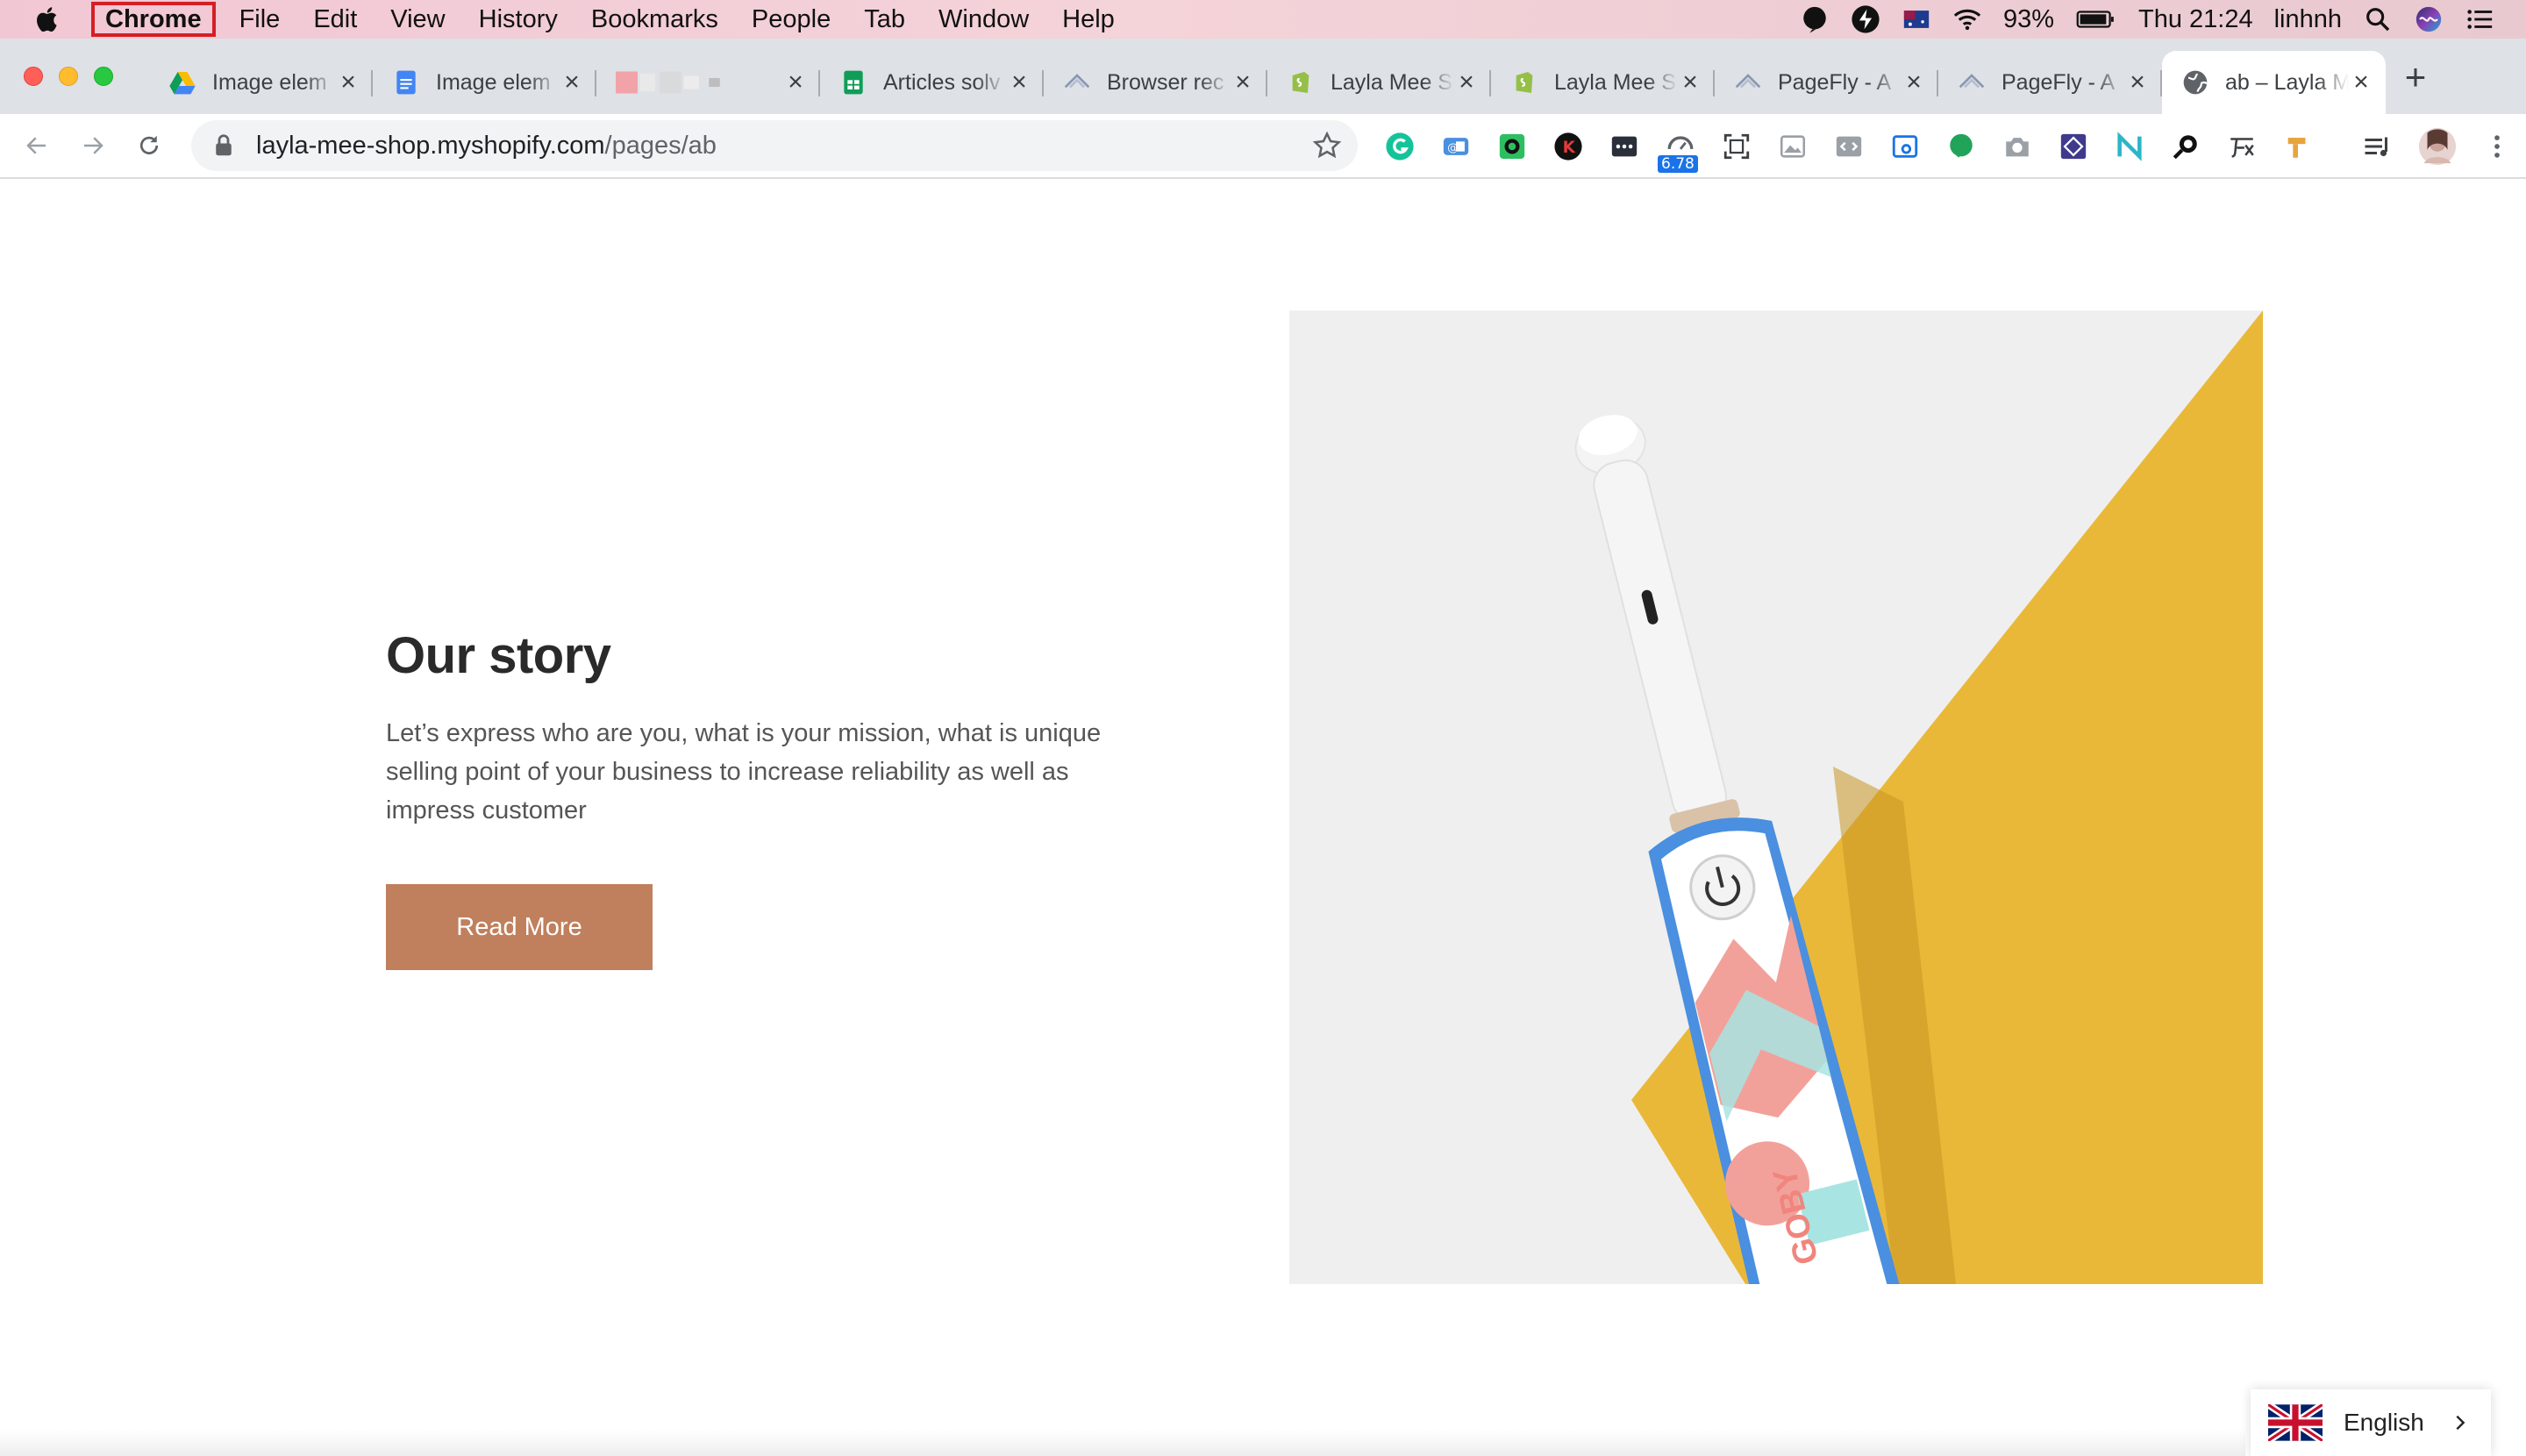 Image resolution: width=2526 pixels, height=1456 pixels. Describe the element at coordinates (1972, 81) in the screenshot. I see `pagefly-icon` at that location.